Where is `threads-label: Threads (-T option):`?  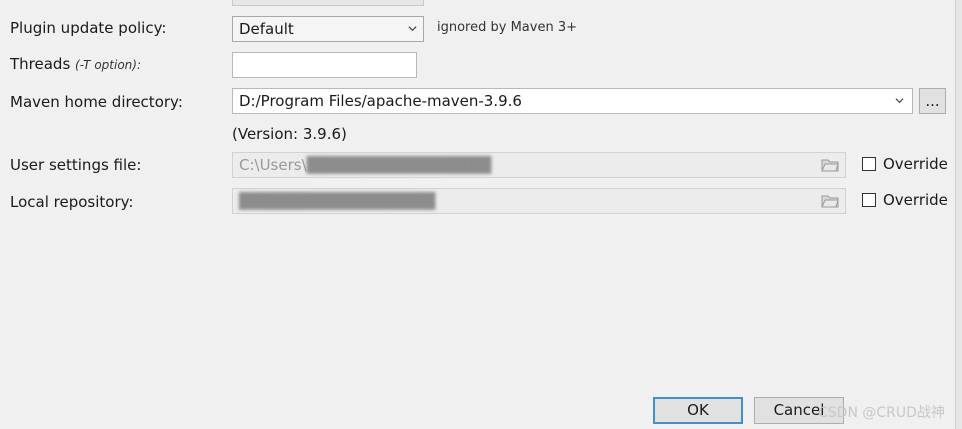
threads-label: Threads (-T option): is located at coordinates (75, 64).